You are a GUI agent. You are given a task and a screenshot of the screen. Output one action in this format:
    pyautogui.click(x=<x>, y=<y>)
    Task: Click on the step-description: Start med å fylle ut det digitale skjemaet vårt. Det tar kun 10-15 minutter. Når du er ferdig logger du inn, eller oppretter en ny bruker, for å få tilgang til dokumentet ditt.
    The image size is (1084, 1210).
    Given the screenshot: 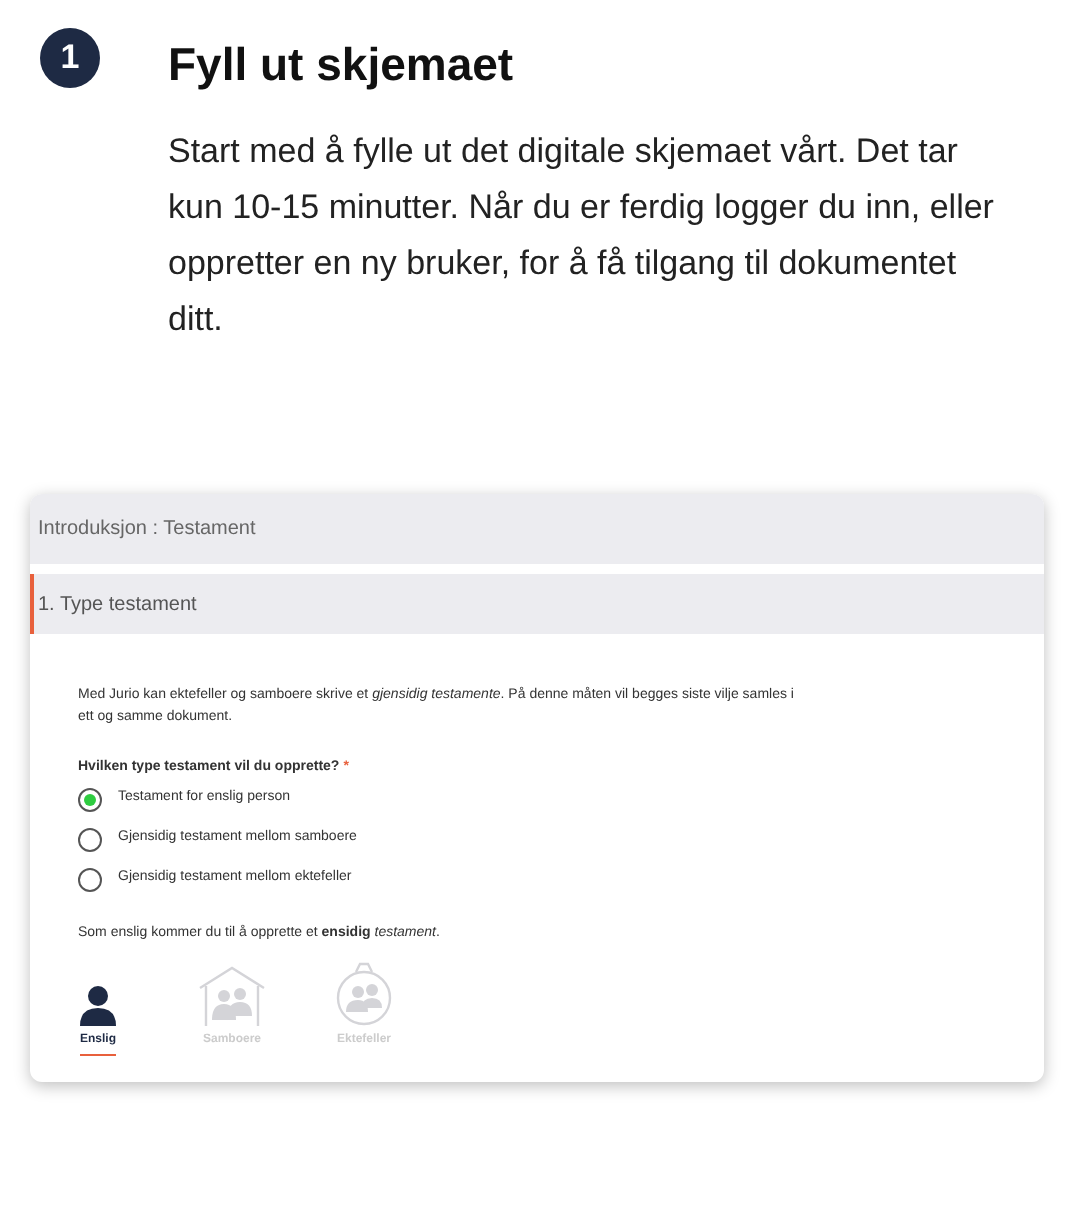 What is the action you would take?
    pyautogui.click(x=582, y=235)
    